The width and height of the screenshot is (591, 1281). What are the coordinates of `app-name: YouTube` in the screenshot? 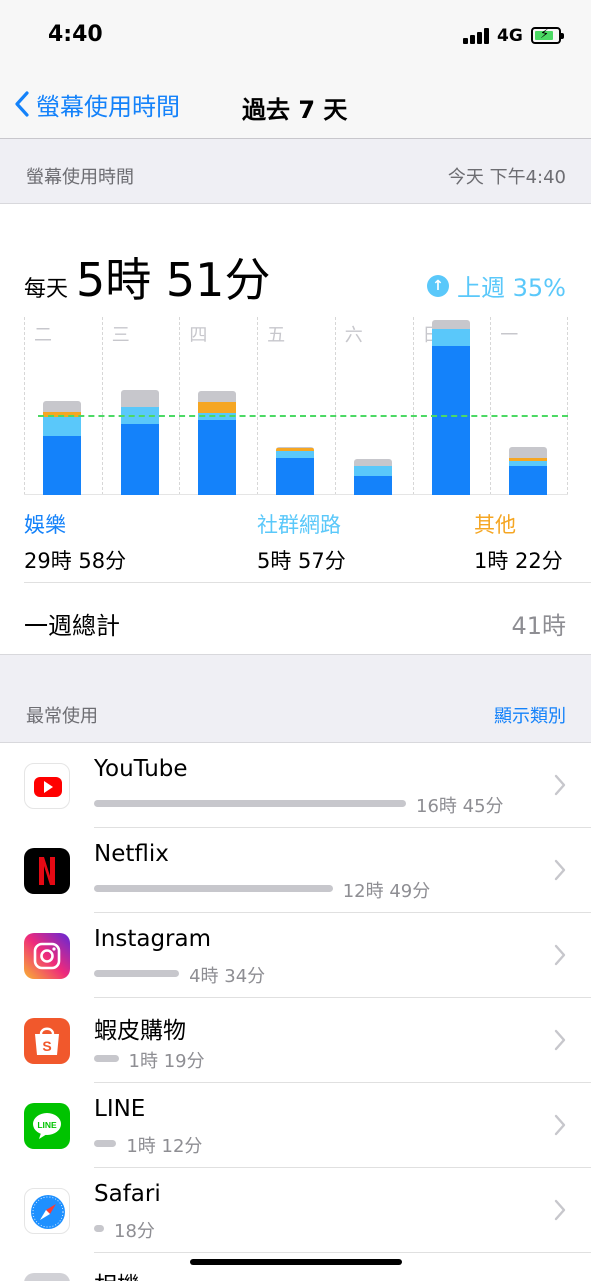 It's located at (141, 769).